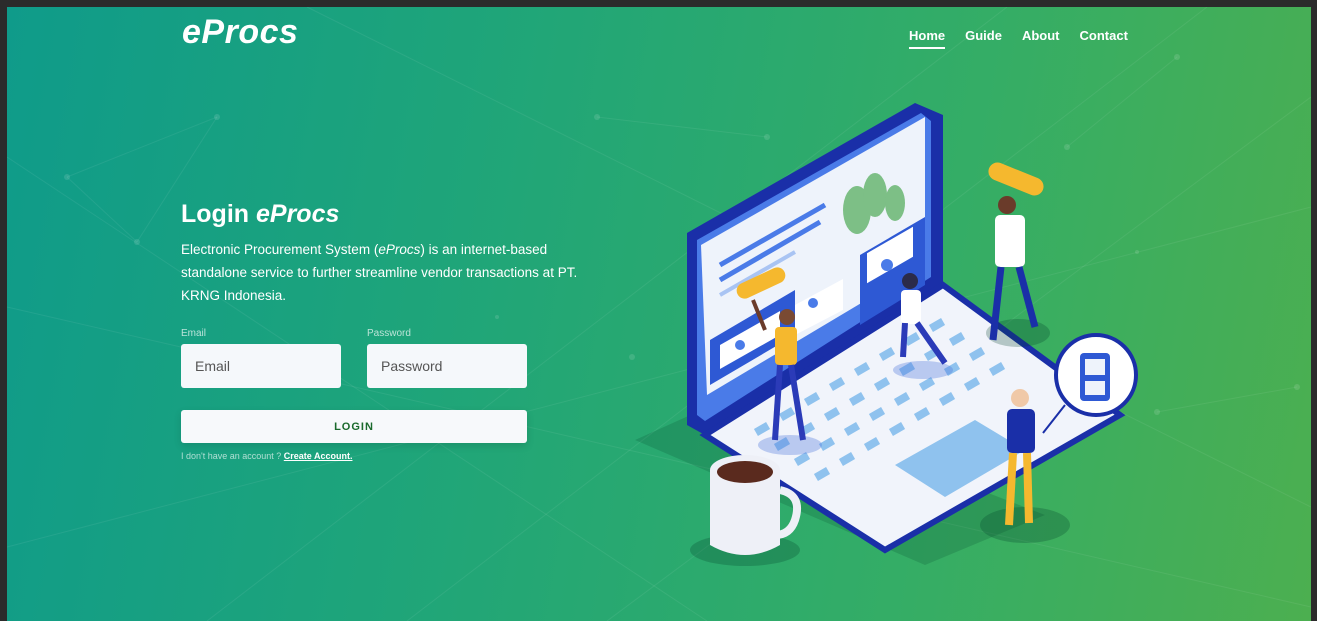 The width and height of the screenshot is (1317, 621). Describe the element at coordinates (297, 214) in the screenshot. I see `page-title-brand: eProcs` at that location.